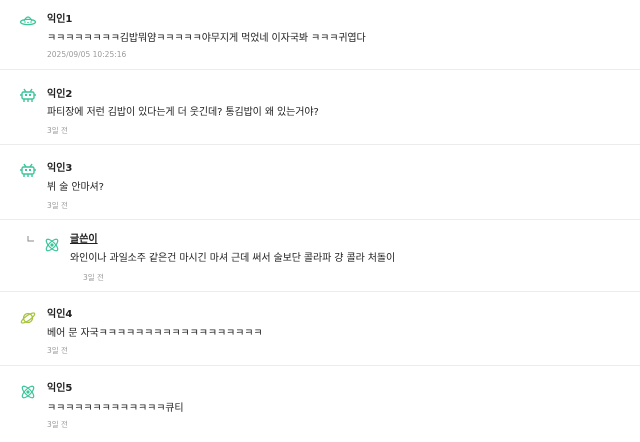 The width and height of the screenshot is (640, 442). What do you see at coordinates (59, 17) in the screenshot?
I see `comment-author: 익인1` at bounding box center [59, 17].